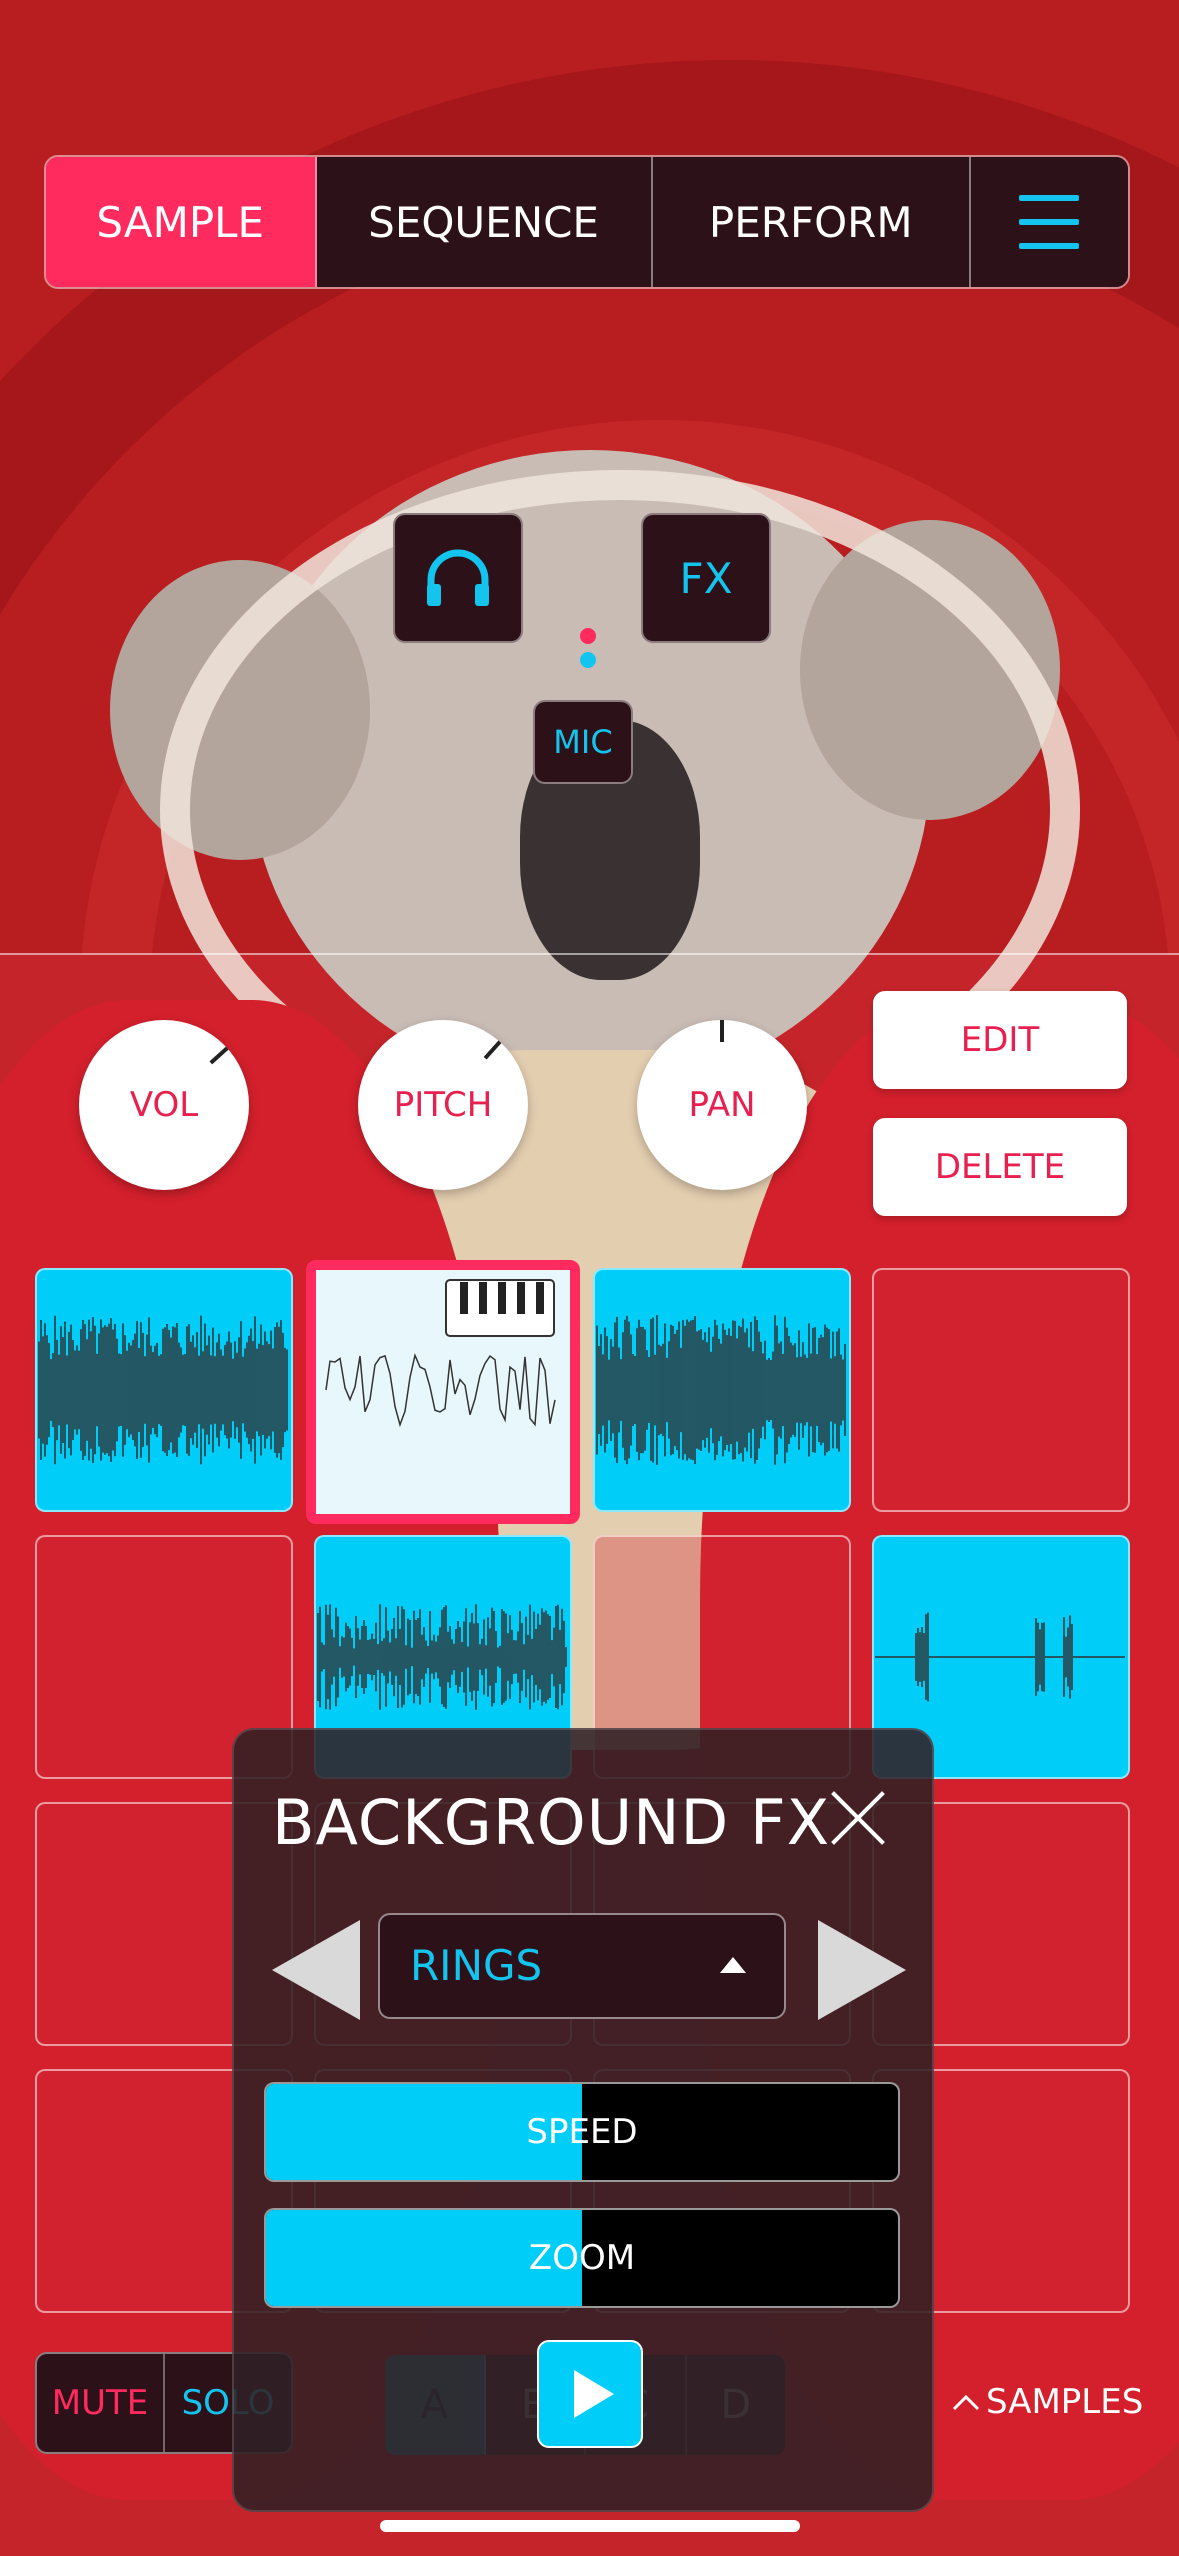  Describe the element at coordinates (588, 660) in the screenshot. I see `status-dot-cyan` at that location.